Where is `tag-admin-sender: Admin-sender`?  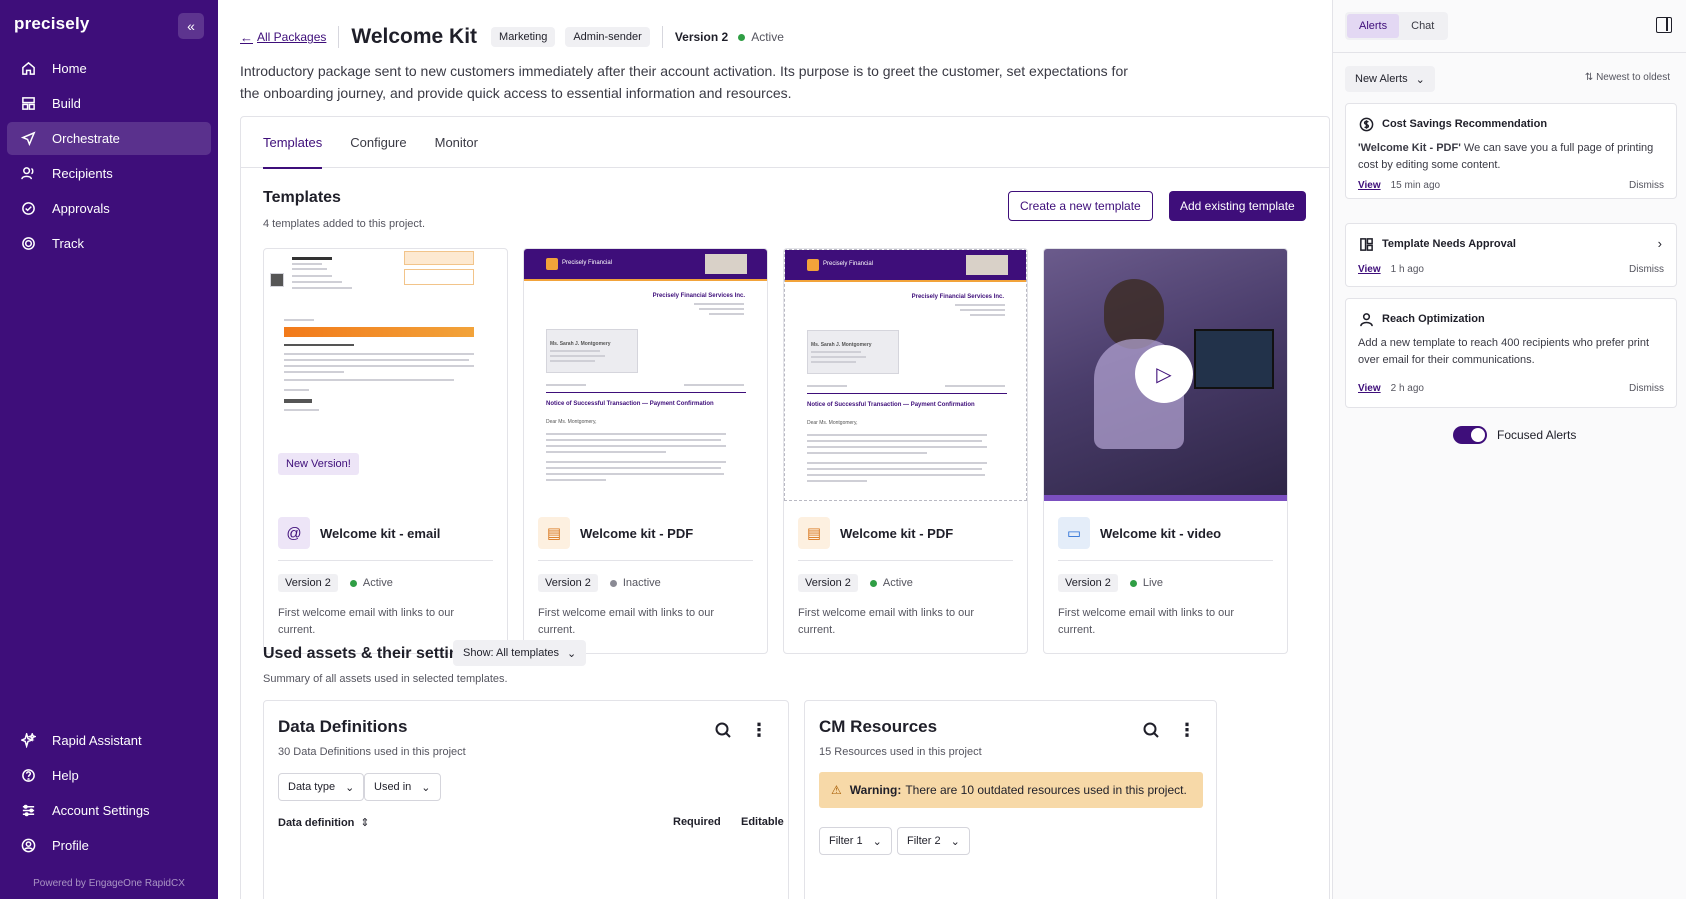 tag-admin-sender: Admin-sender is located at coordinates (607, 37).